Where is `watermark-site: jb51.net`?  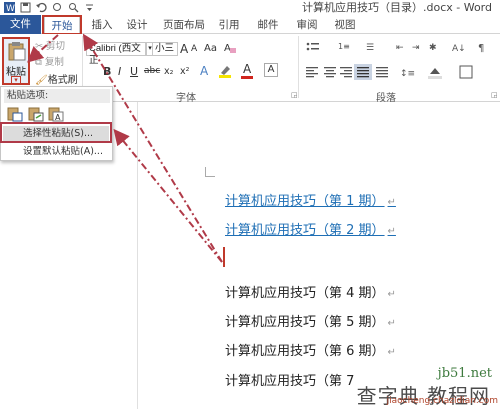
watermark-site: jb51.net is located at coordinates (464, 373).